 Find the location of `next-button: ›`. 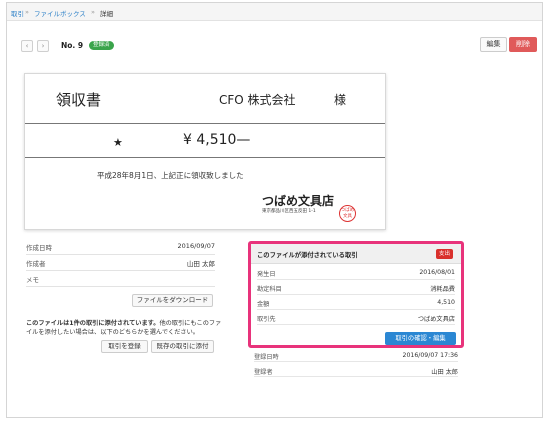

next-button: › is located at coordinates (43, 46).